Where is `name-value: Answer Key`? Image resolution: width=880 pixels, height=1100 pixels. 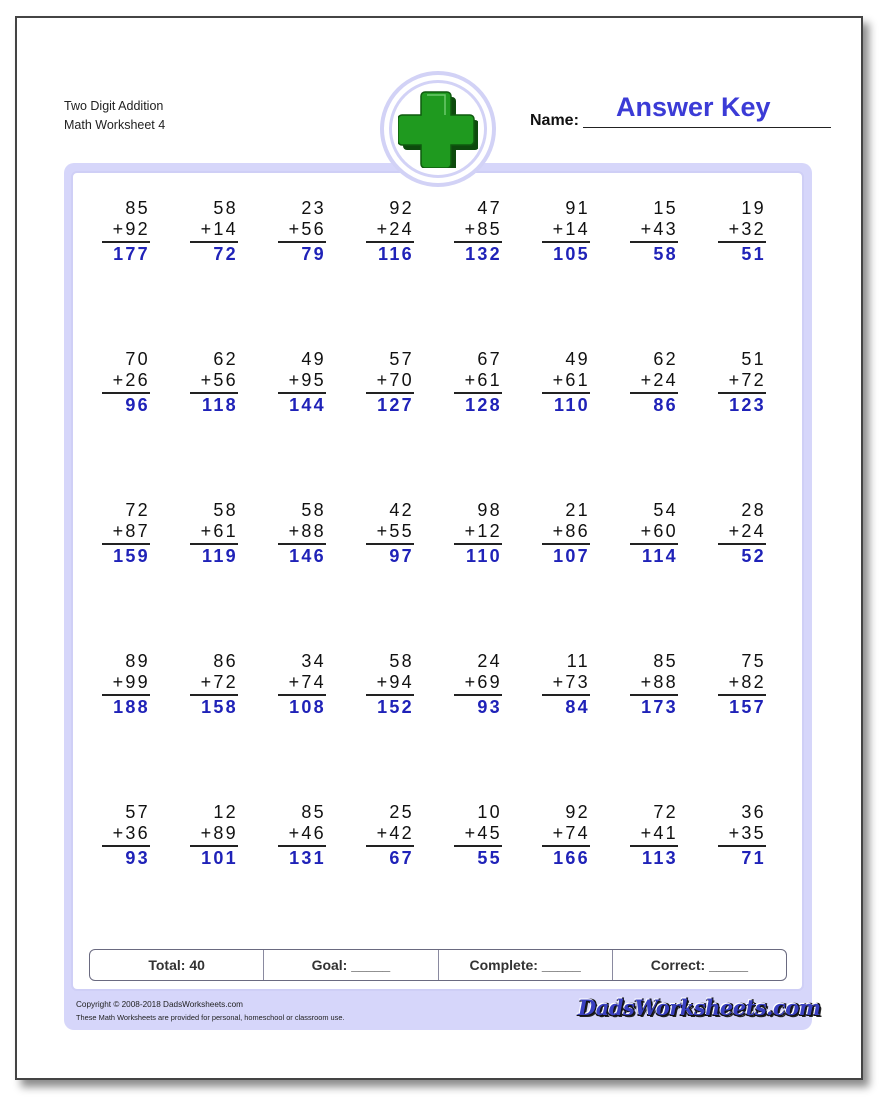
name-value: Answer Key is located at coordinates (693, 107).